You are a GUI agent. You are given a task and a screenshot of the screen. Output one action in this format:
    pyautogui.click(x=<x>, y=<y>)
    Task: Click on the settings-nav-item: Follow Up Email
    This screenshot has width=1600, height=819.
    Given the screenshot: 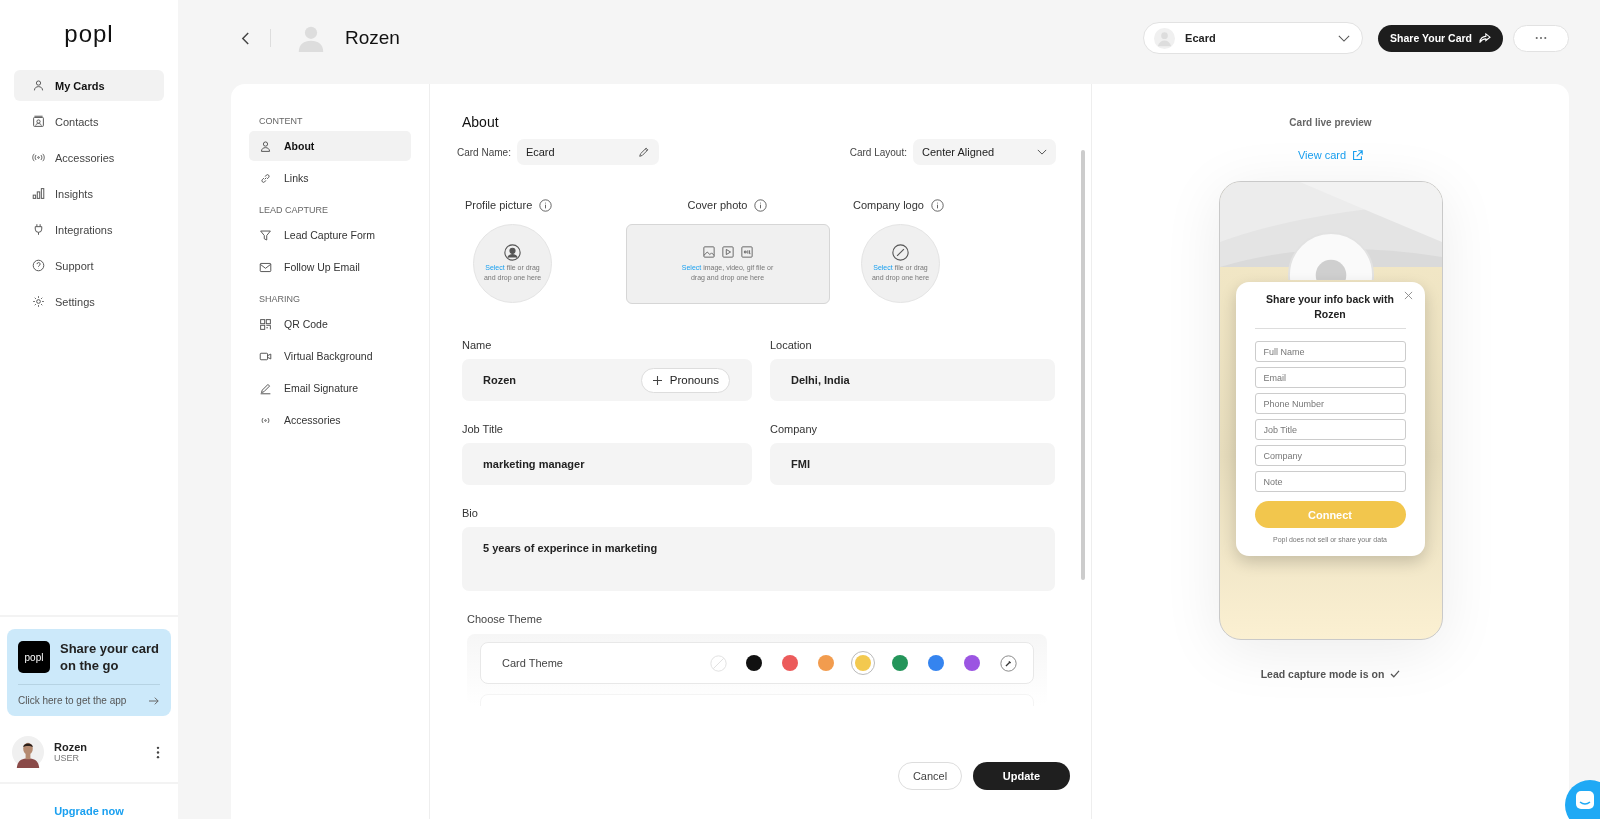 What is the action you would take?
    pyautogui.click(x=330, y=267)
    